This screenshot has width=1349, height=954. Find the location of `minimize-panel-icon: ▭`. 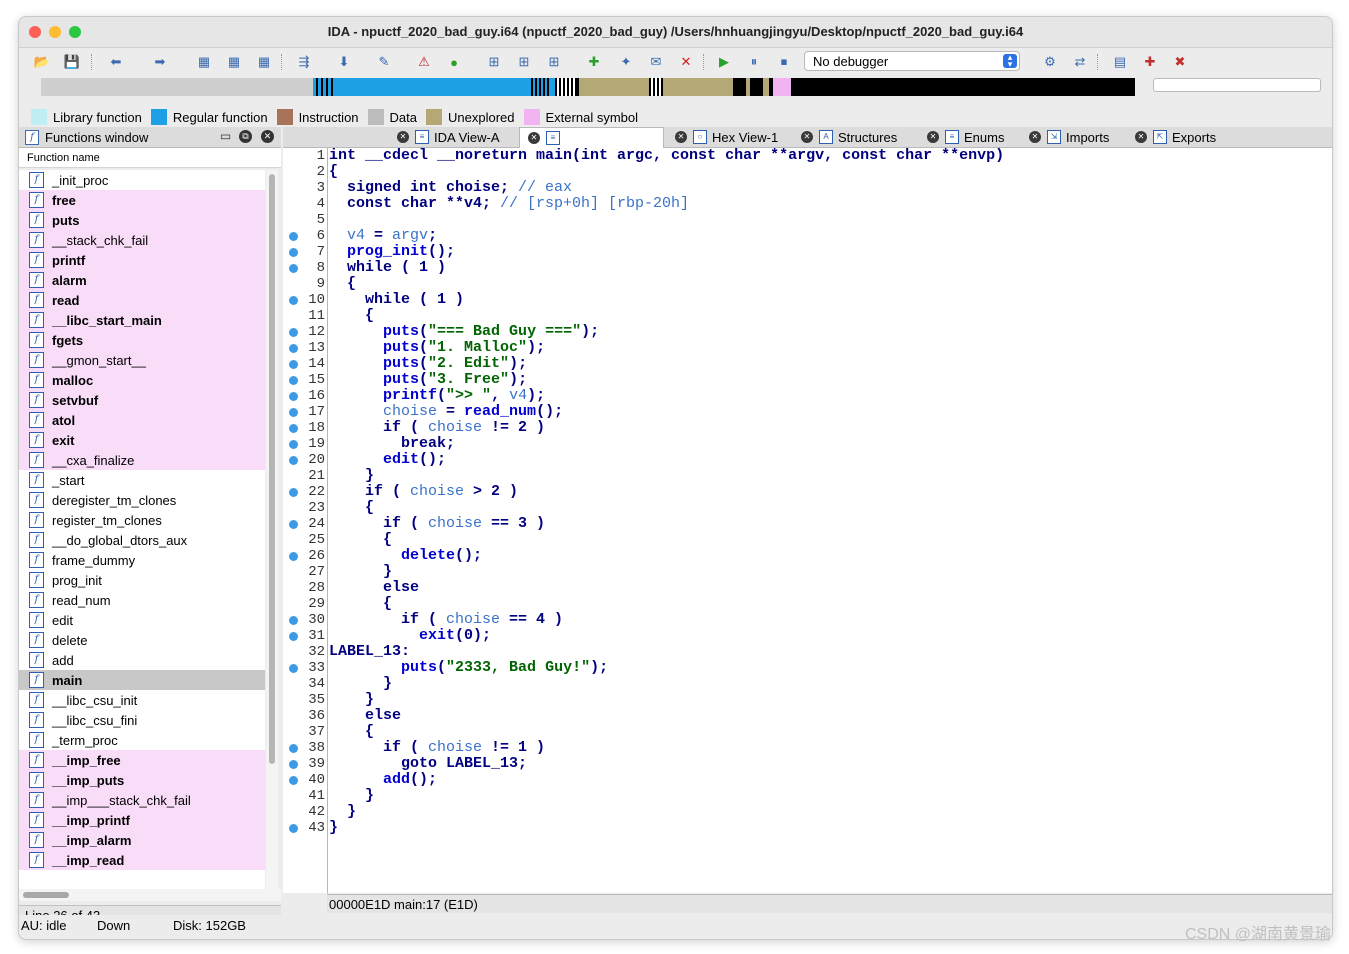

minimize-panel-icon: ▭ is located at coordinates (225, 136).